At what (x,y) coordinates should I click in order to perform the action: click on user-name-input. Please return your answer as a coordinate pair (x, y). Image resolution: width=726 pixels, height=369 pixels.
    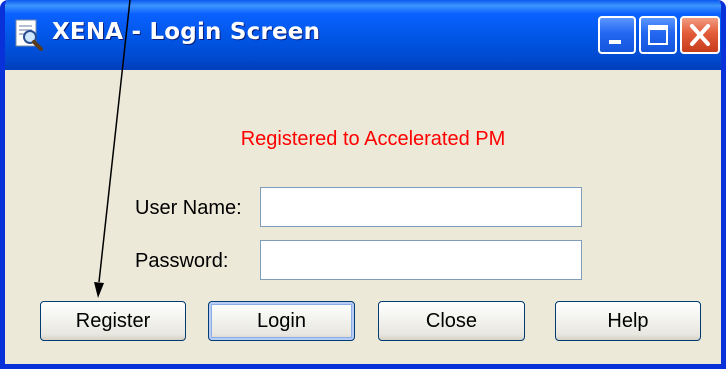
    Looking at the image, I should click on (421, 207).